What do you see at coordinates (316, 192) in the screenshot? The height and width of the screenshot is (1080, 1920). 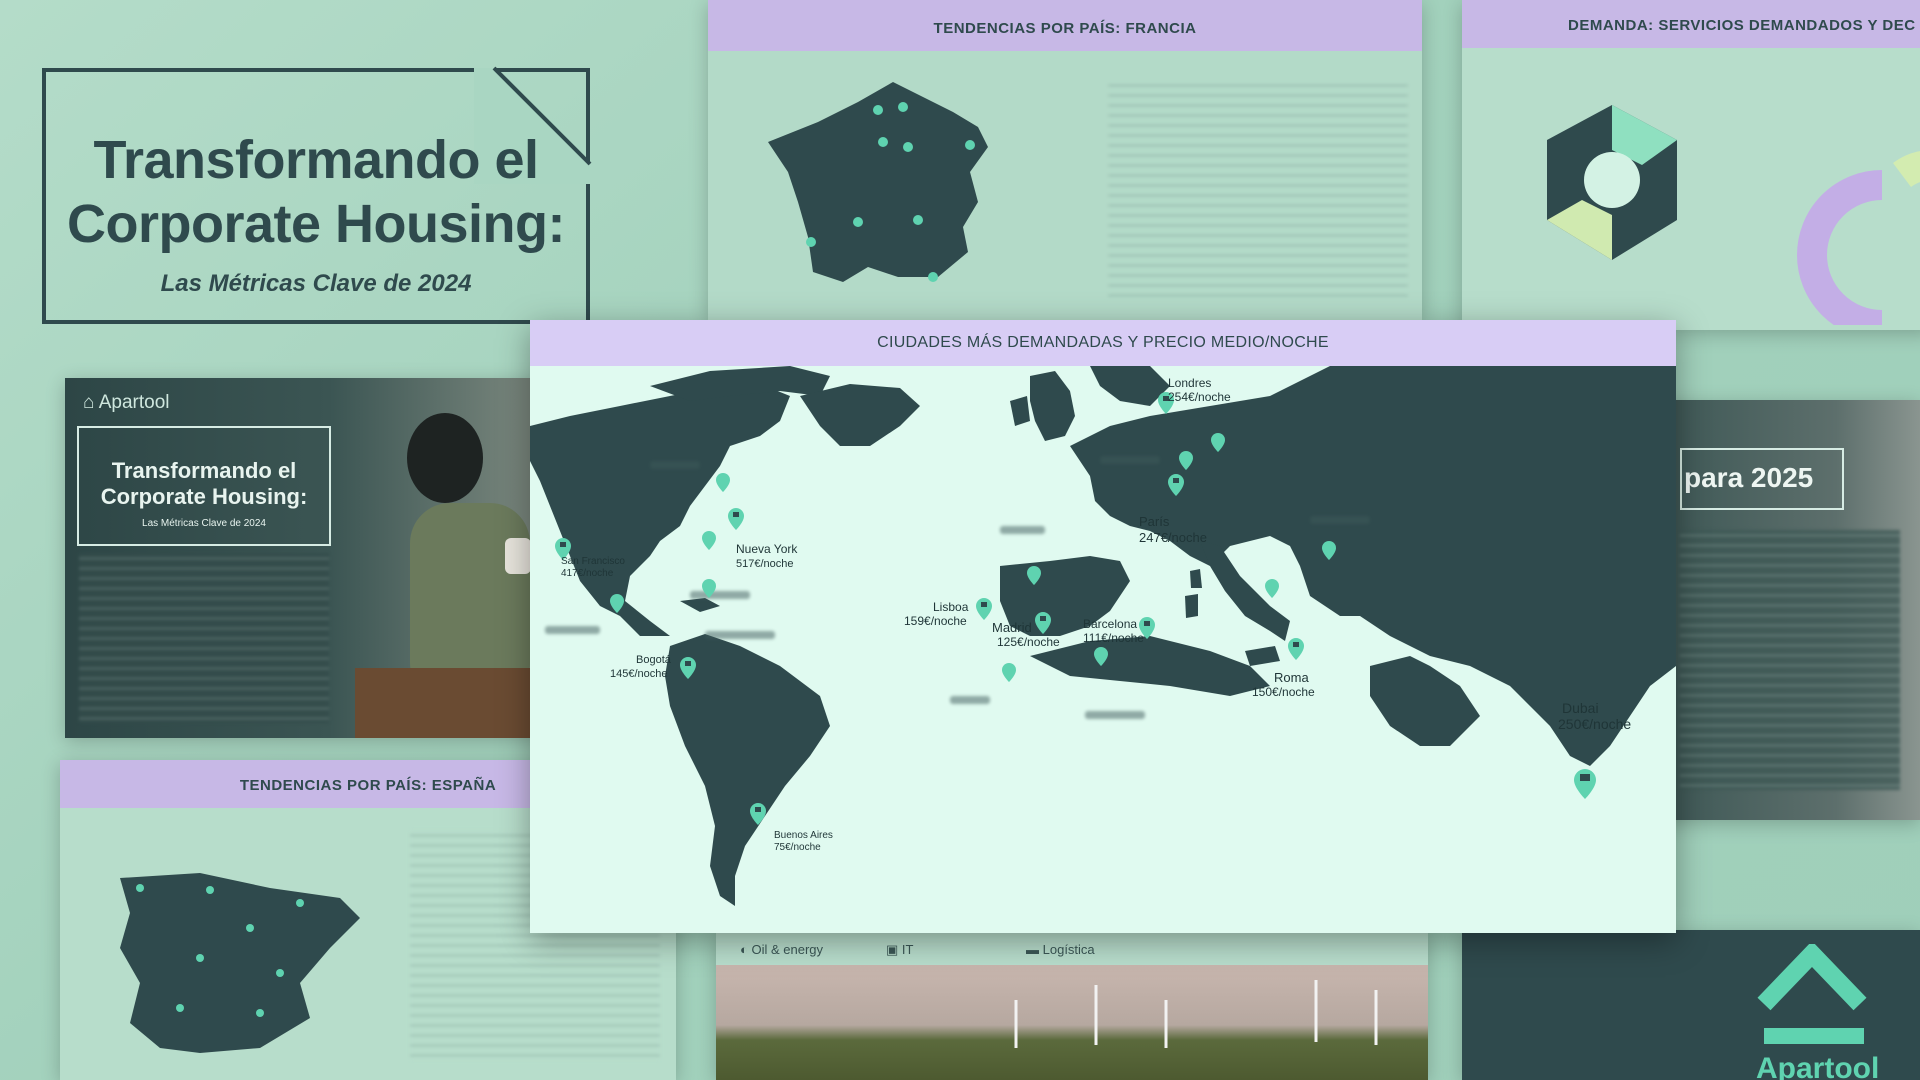 I see `title-heading: Transformando el Corporate Housing:` at bounding box center [316, 192].